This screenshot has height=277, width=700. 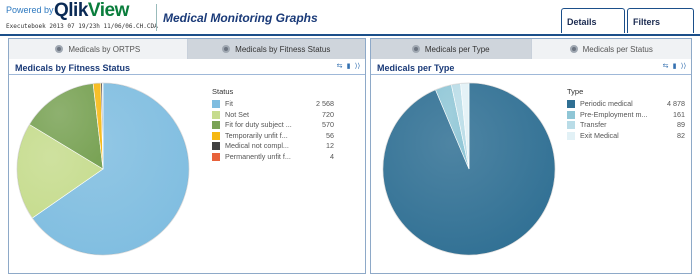 I want to click on tab-medicals-per-status: Medicals per Status, so click(x=611, y=49).